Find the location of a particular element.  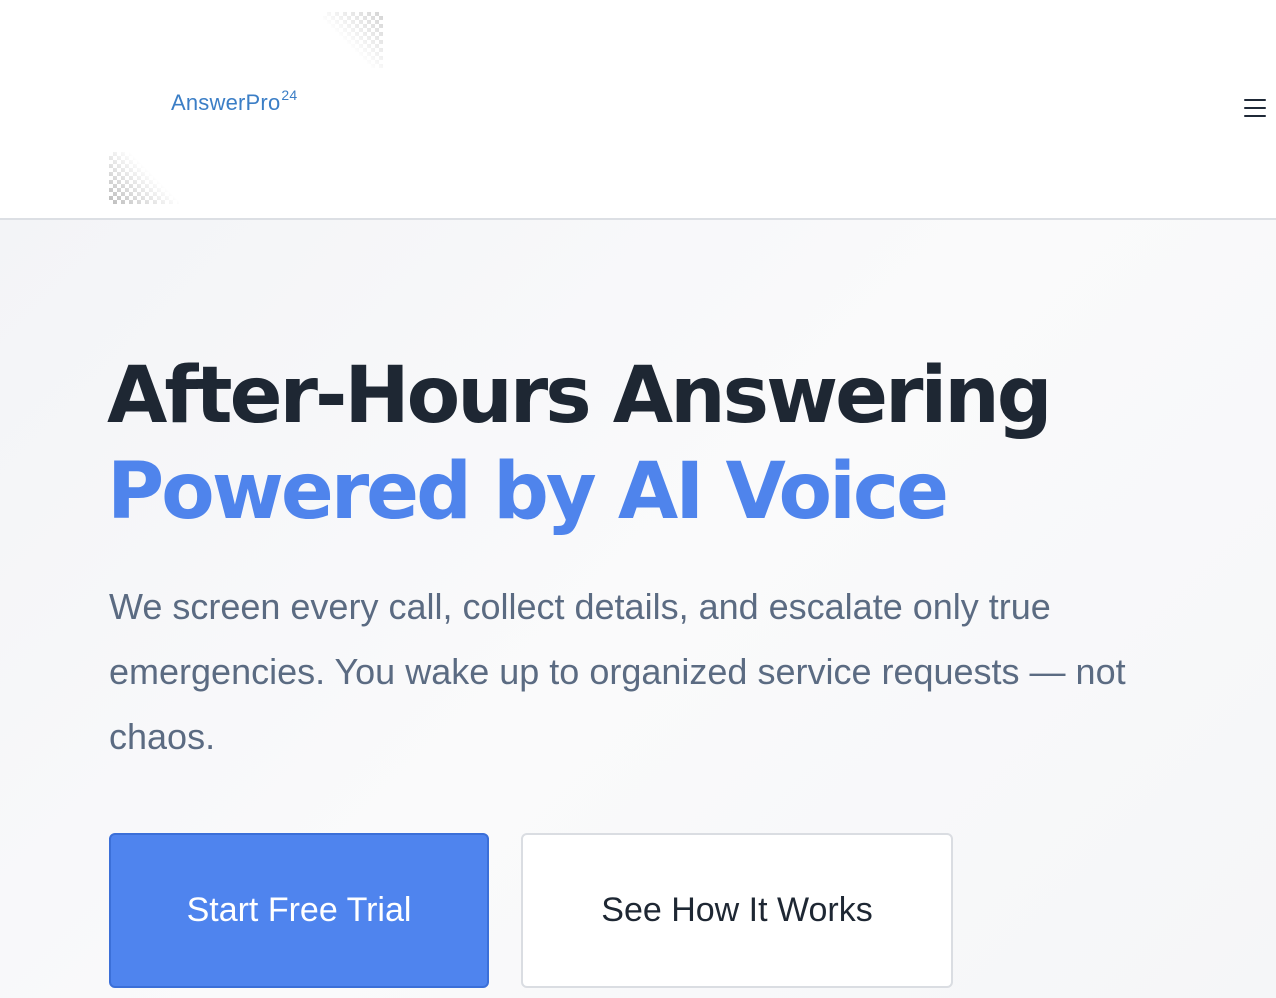

hamburger-menu-icon is located at coordinates (1254, 108).